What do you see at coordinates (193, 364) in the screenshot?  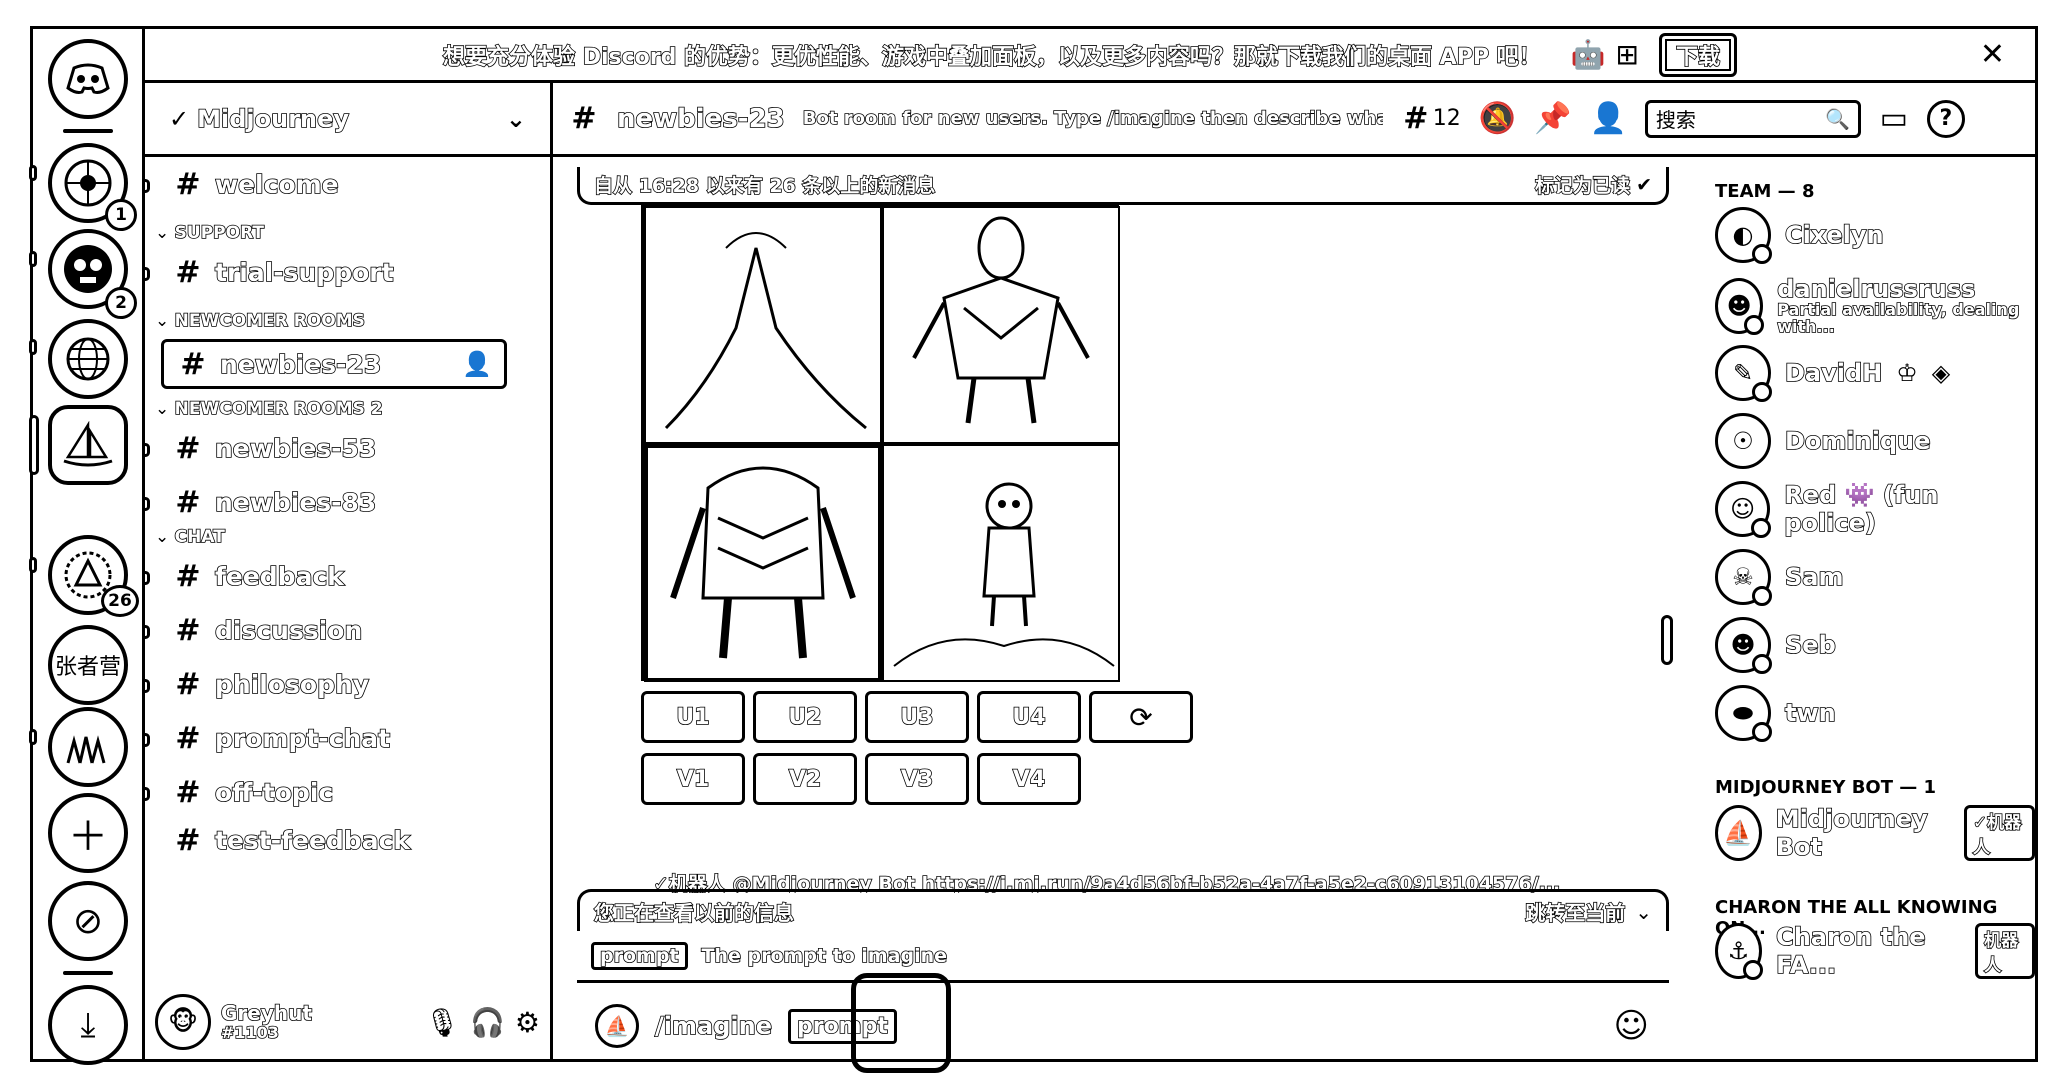 I see `locked-hash-icon: #` at bounding box center [193, 364].